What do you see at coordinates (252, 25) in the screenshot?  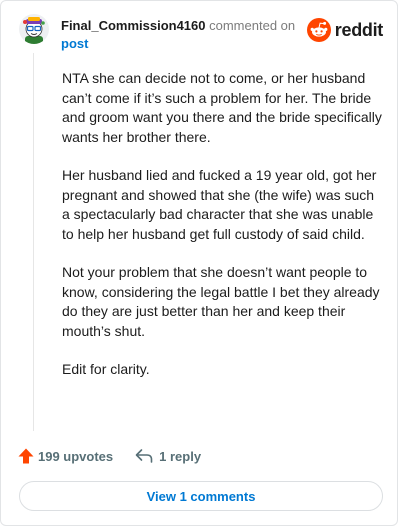 I see `commented-on-text: commented on` at bounding box center [252, 25].